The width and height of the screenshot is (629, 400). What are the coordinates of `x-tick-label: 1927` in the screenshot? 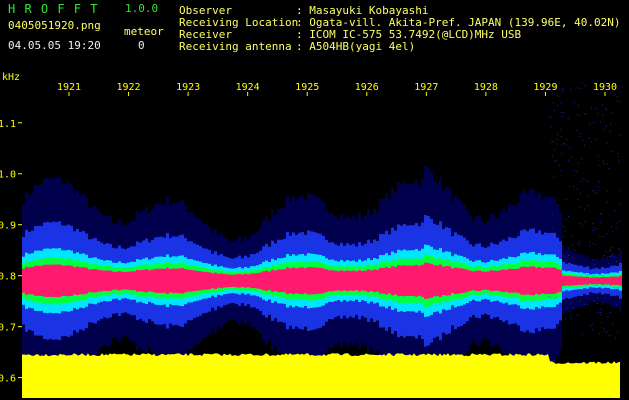 It's located at (426, 87).